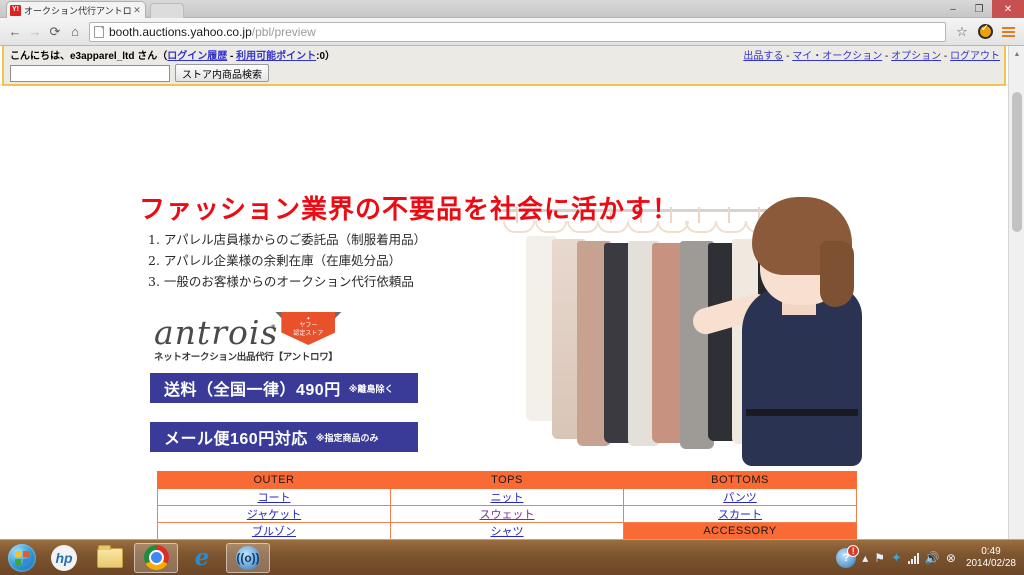 This screenshot has height=575, width=1024. Describe the element at coordinates (156, 557) in the screenshot. I see `taskbar-item-chrome` at that location.